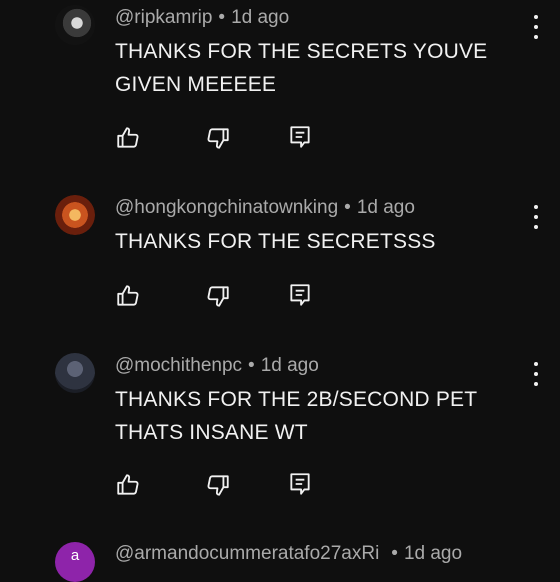  Describe the element at coordinates (226, 207) in the screenshot. I see `comment-author: @hongkongchinatownking` at that location.